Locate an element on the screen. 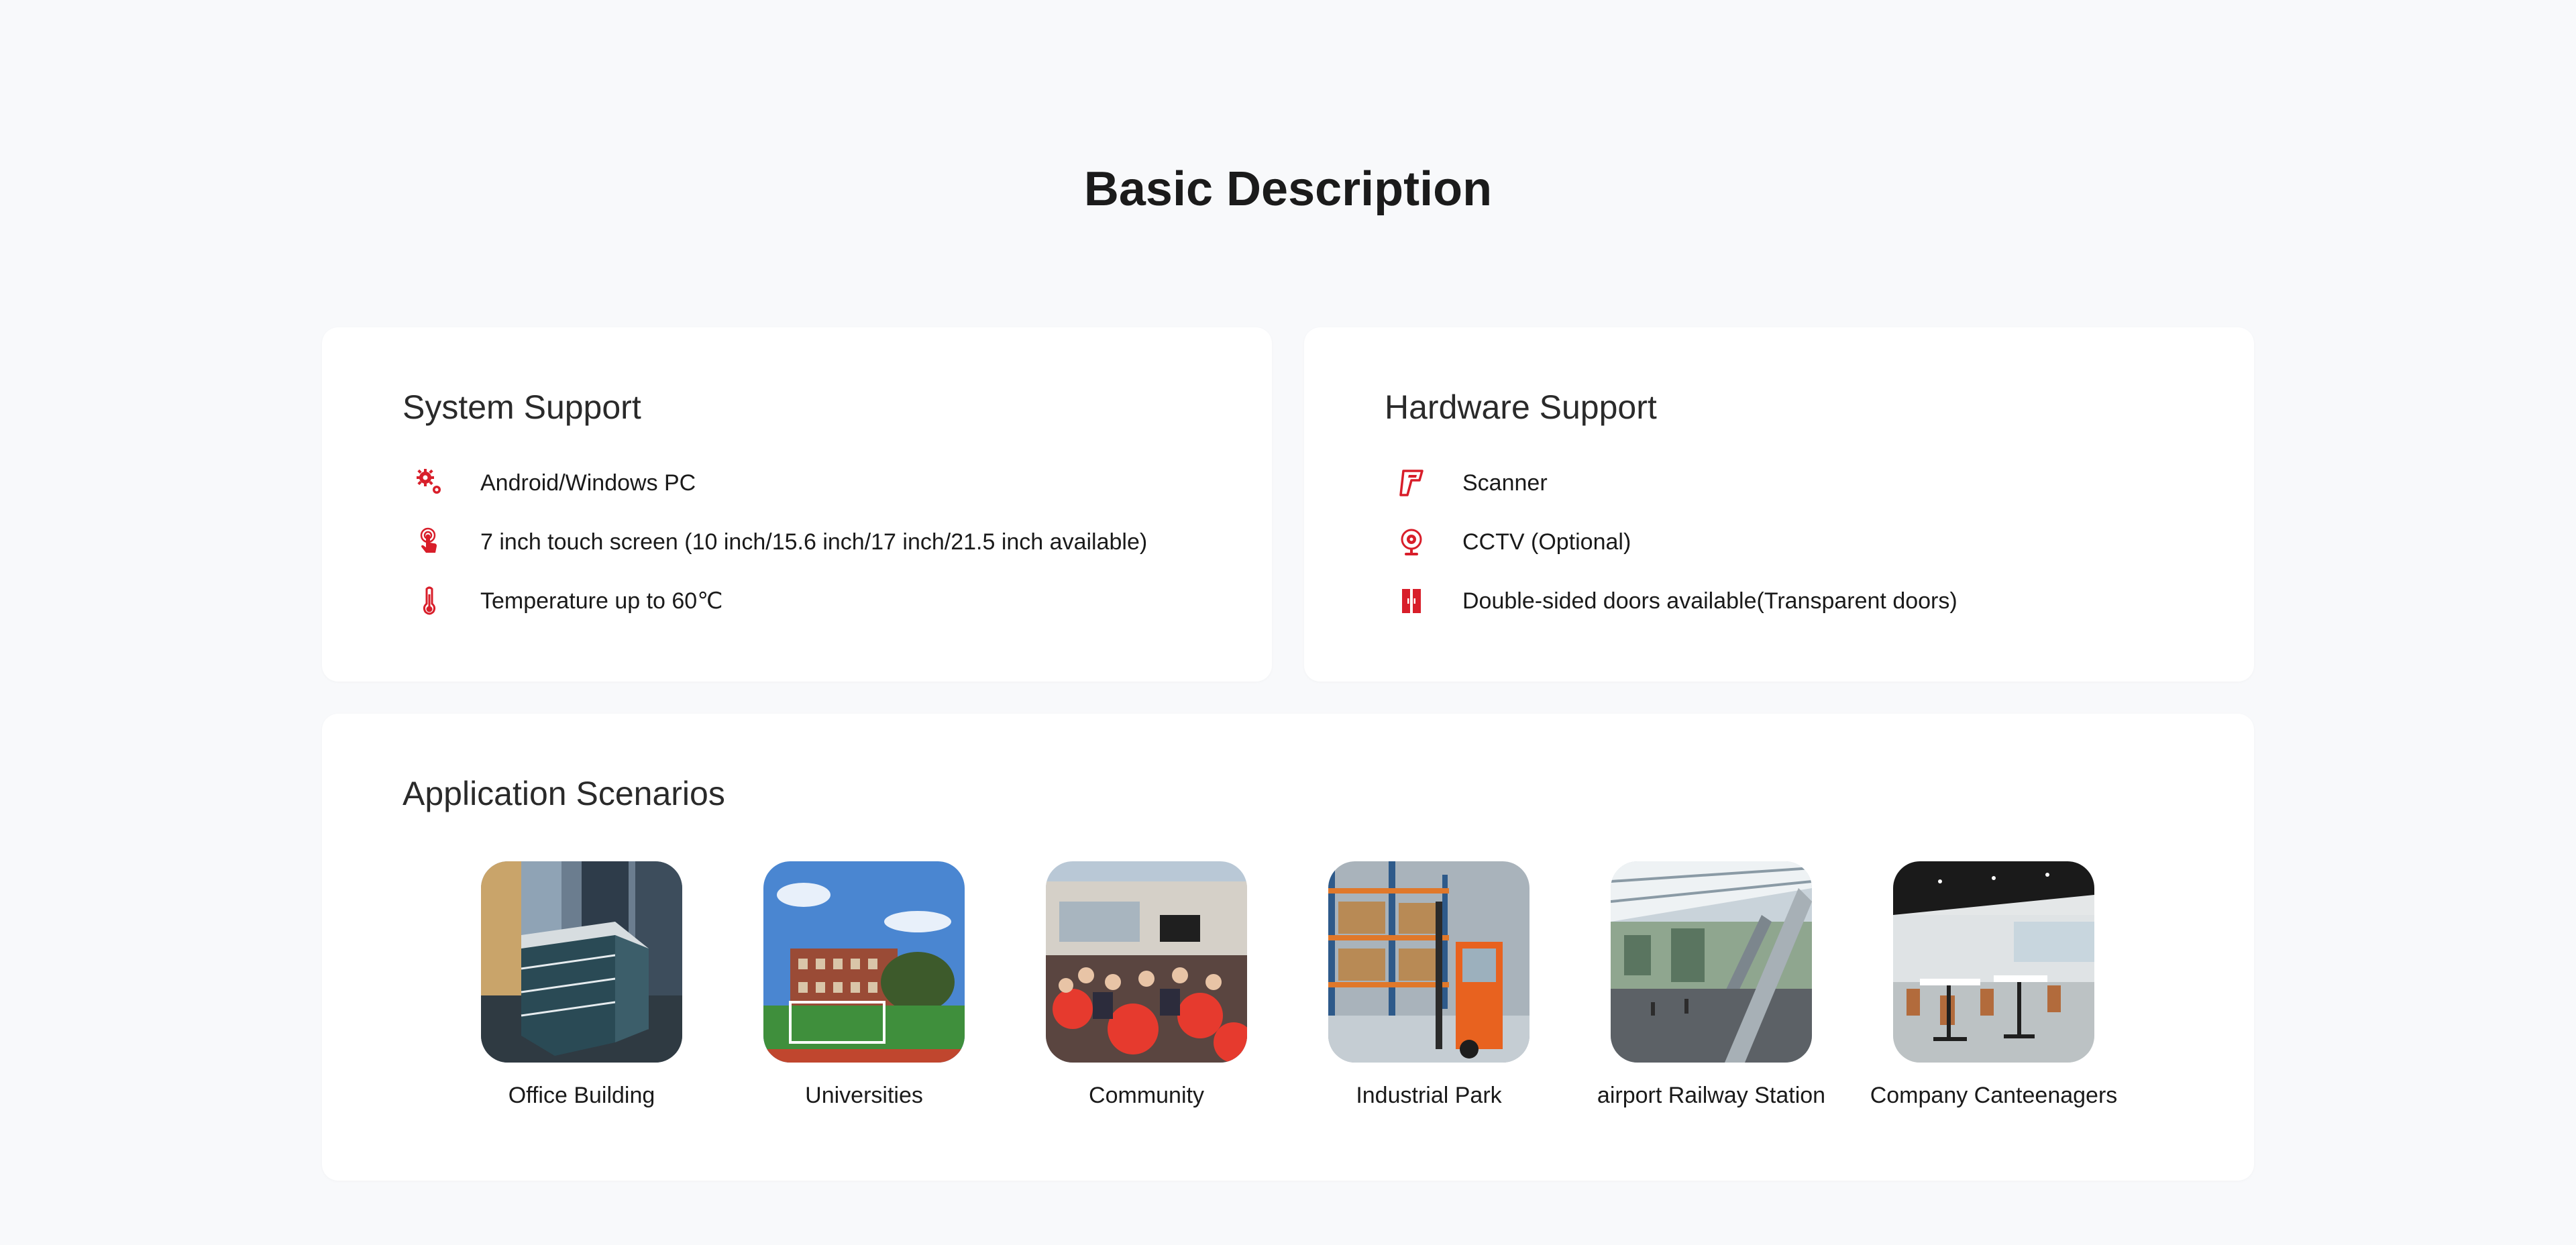  office-building-photo is located at coordinates (581, 962).